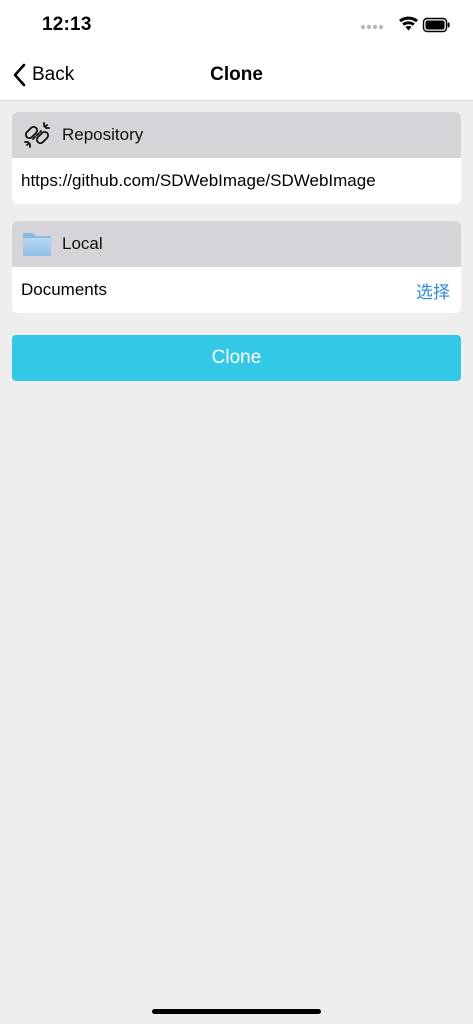  I want to click on folder-icon, so click(37, 244).